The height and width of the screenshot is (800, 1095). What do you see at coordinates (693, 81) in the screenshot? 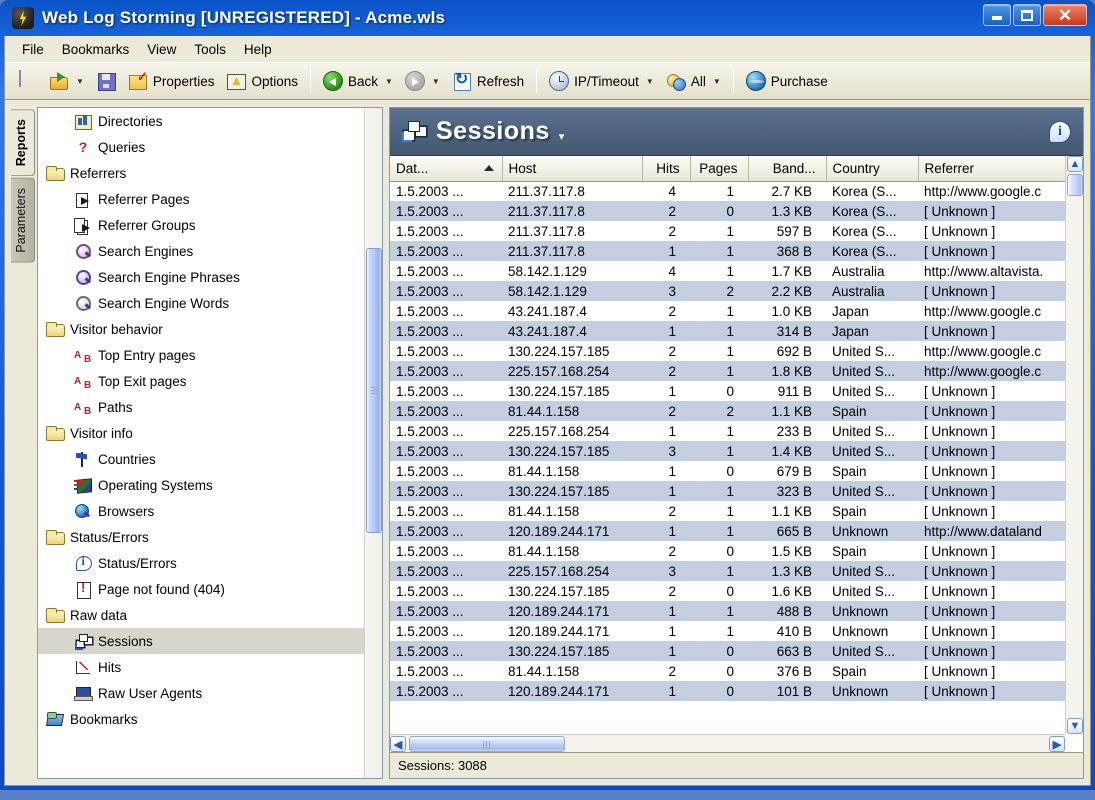
I see `all-filter-button: All ▼` at bounding box center [693, 81].